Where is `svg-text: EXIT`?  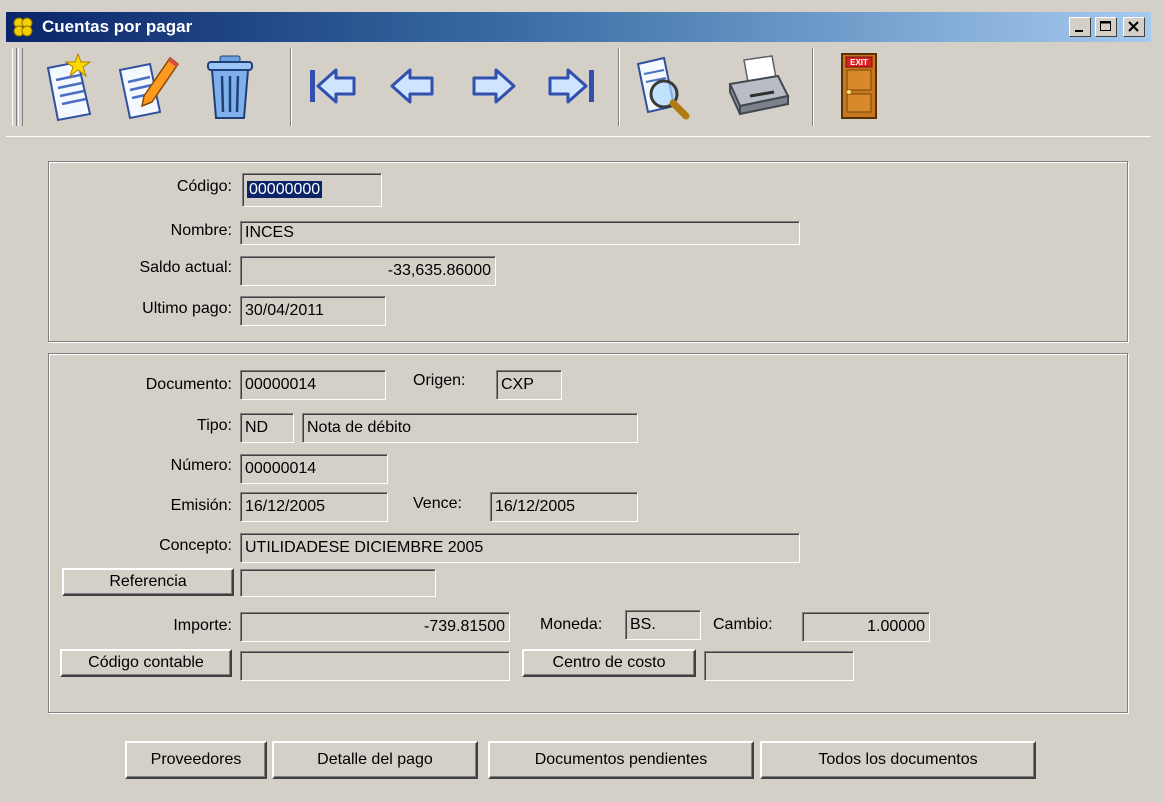
svg-text: EXIT is located at coordinates (859, 62).